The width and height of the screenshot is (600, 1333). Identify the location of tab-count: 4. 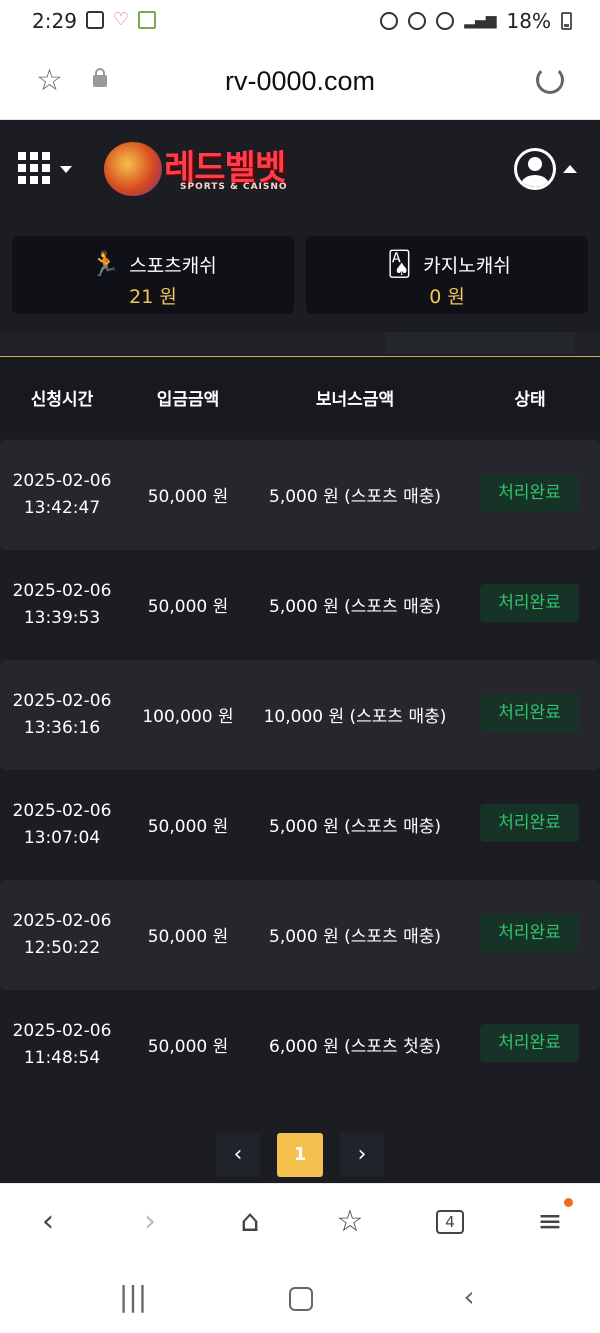
(450, 1222).